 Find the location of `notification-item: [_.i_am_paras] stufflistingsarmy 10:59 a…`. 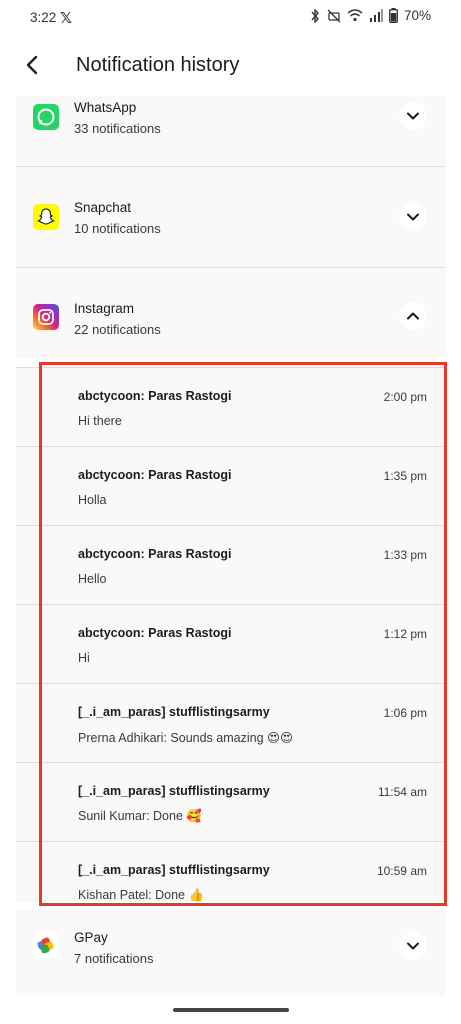

notification-item: [_.i_am_paras] stufflistingsarmy 10:59 a… is located at coordinates (230, 871).